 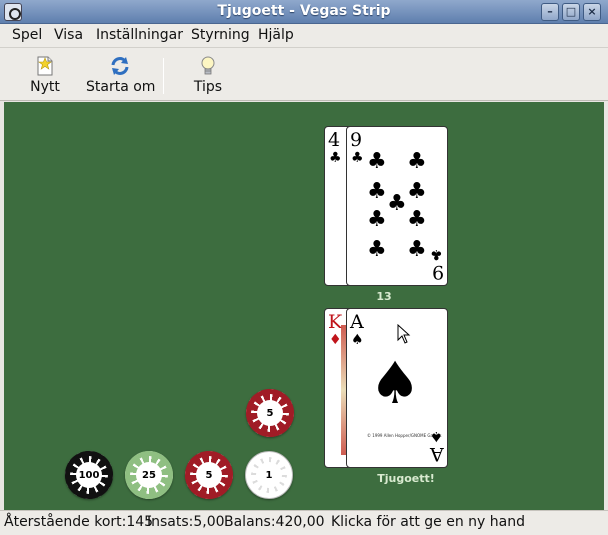 I want to click on new-game-button: Nytt, so click(x=45, y=75).